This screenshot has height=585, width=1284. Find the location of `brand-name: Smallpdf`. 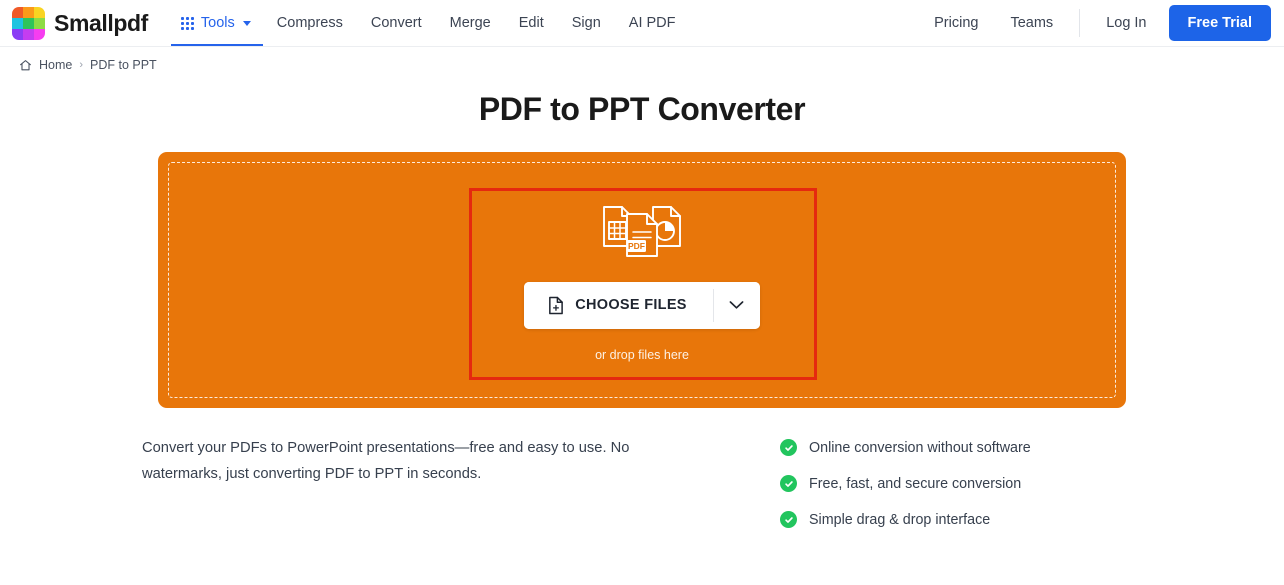

brand-name: Smallpdf is located at coordinates (101, 22).